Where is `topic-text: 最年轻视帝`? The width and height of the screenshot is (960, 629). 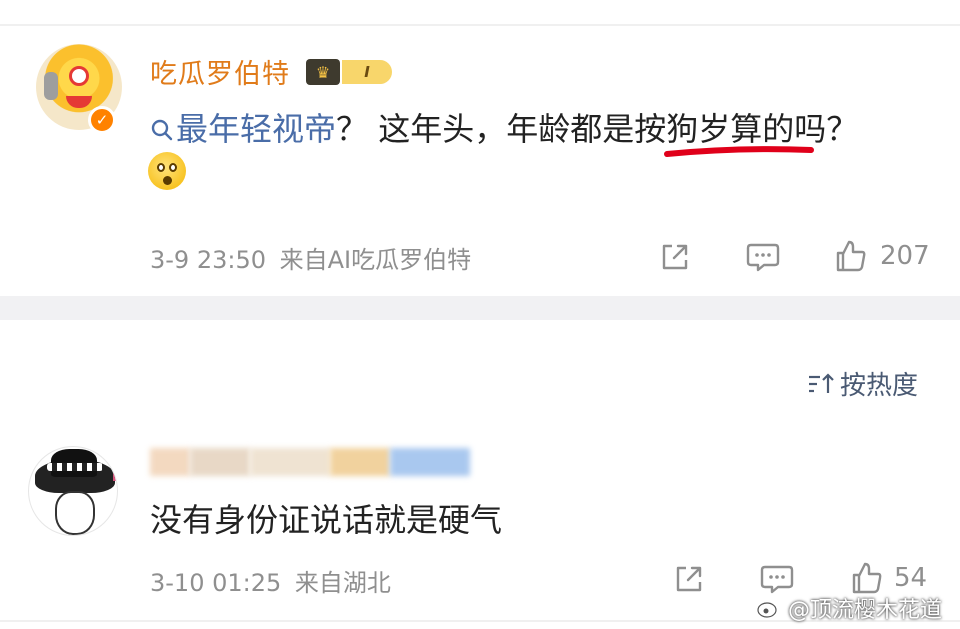 topic-text: 最年轻视帝 is located at coordinates (256, 129).